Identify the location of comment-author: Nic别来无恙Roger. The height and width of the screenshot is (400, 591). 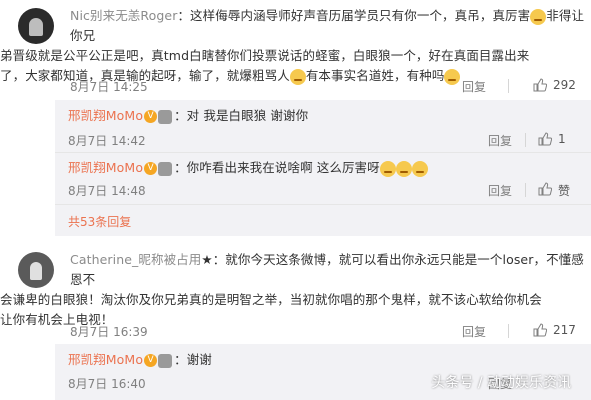
(123, 15).